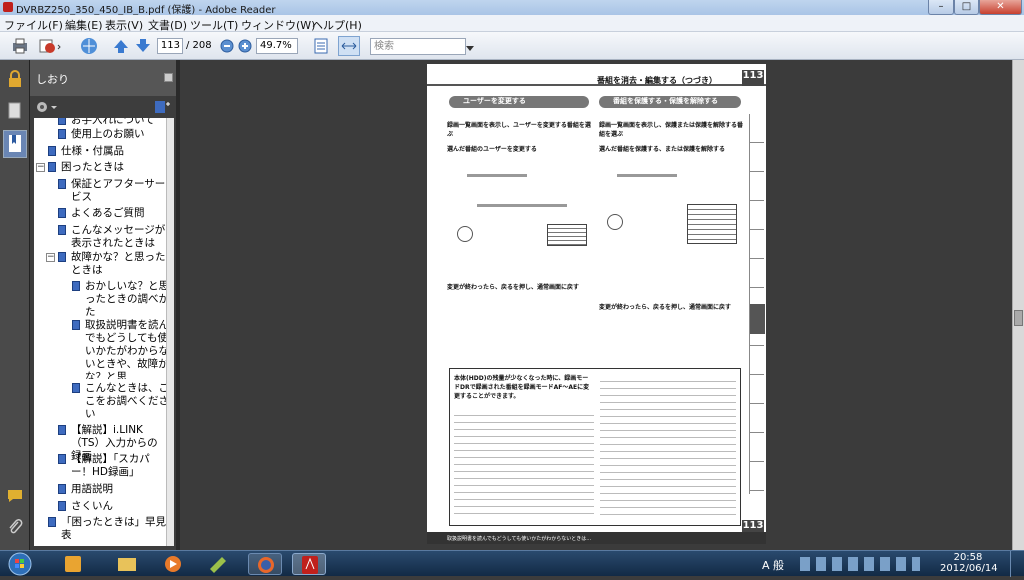 The image size is (1024, 580). What do you see at coordinates (309, 564) in the screenshot?
I see `adobe-reader-taskbar-icon` at bounding box center [309, 564].